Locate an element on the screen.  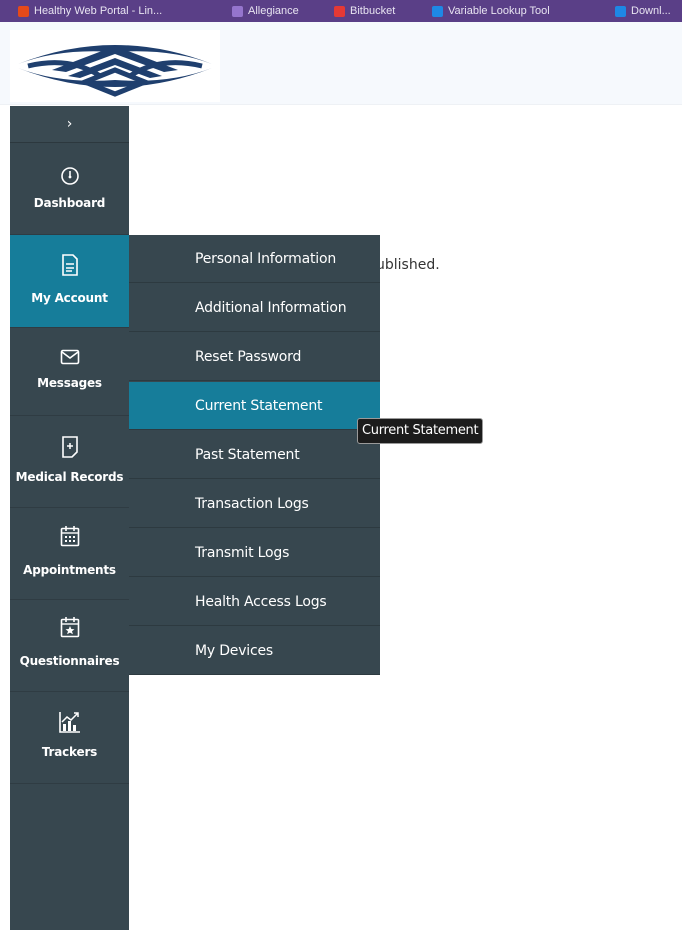
logo is located at coordinates (115, 66).